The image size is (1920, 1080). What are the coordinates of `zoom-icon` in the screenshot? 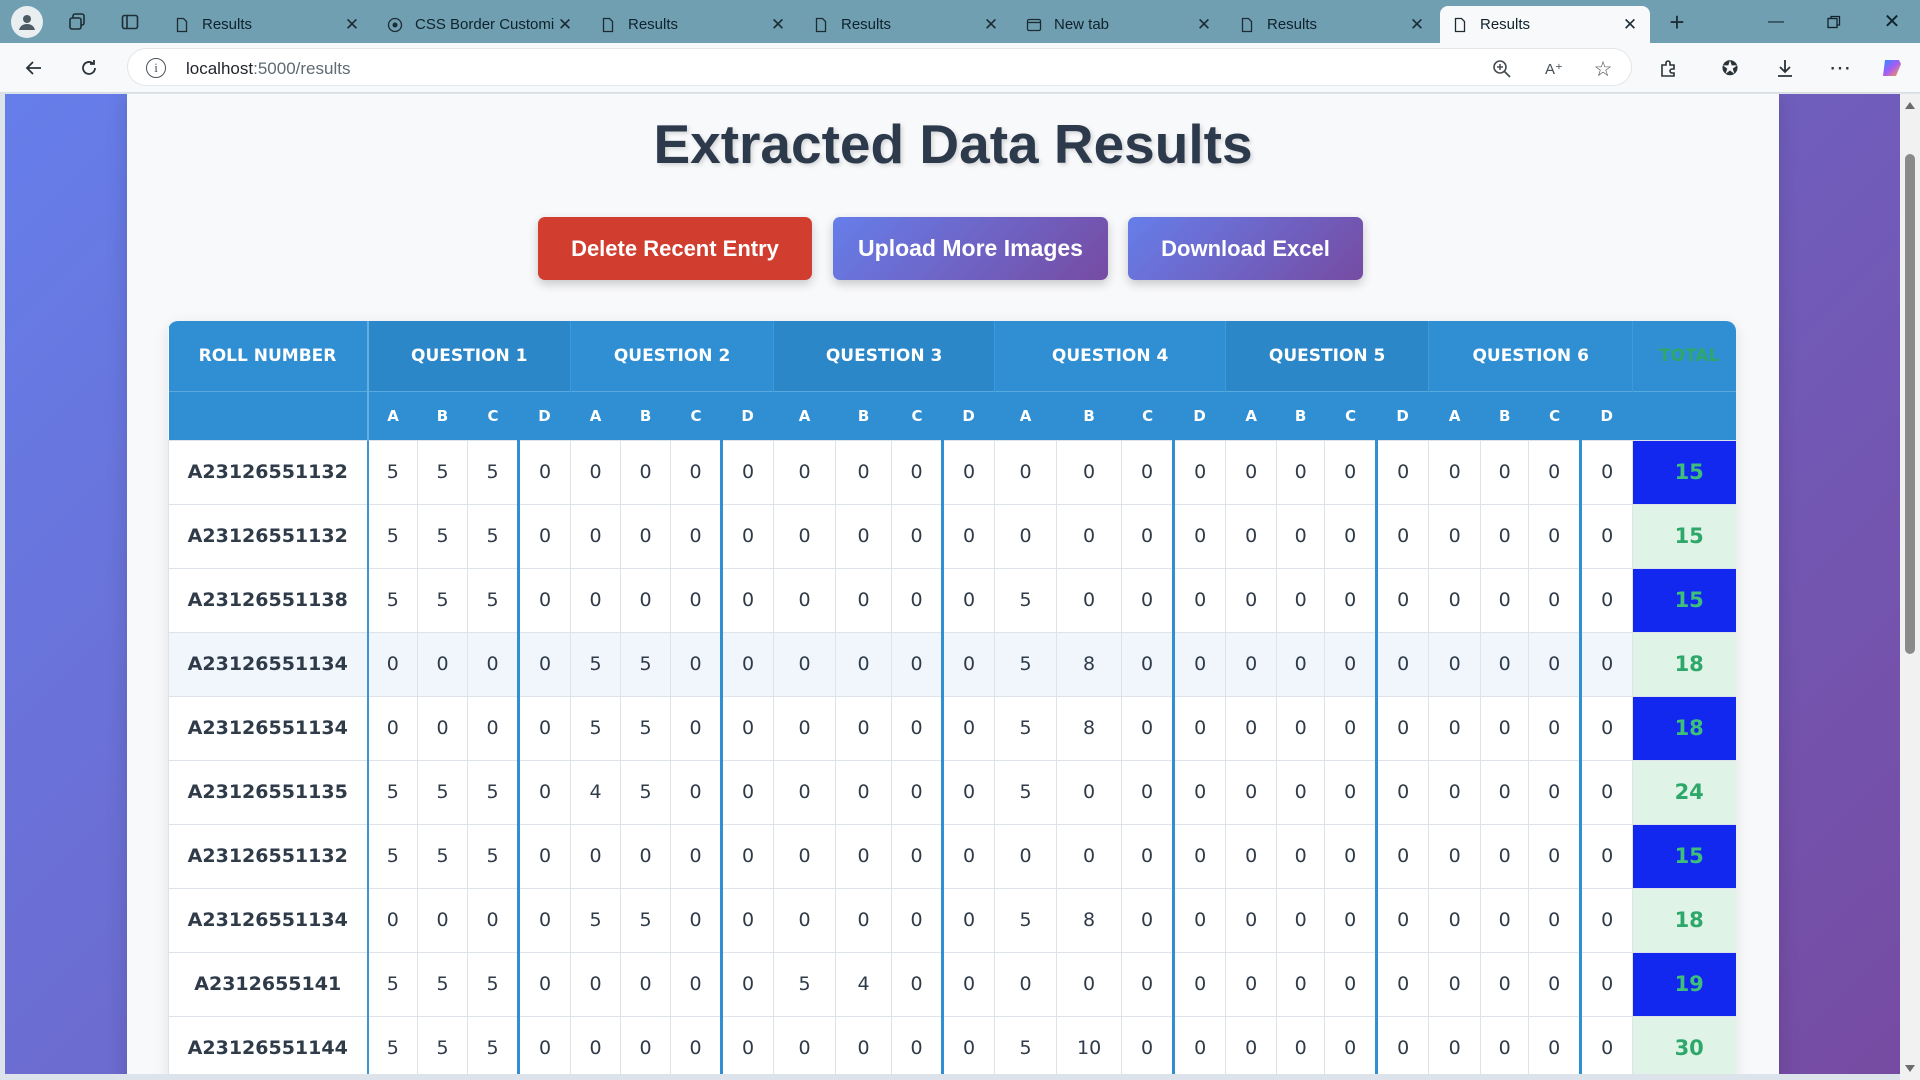 It's located at (1502, 69).